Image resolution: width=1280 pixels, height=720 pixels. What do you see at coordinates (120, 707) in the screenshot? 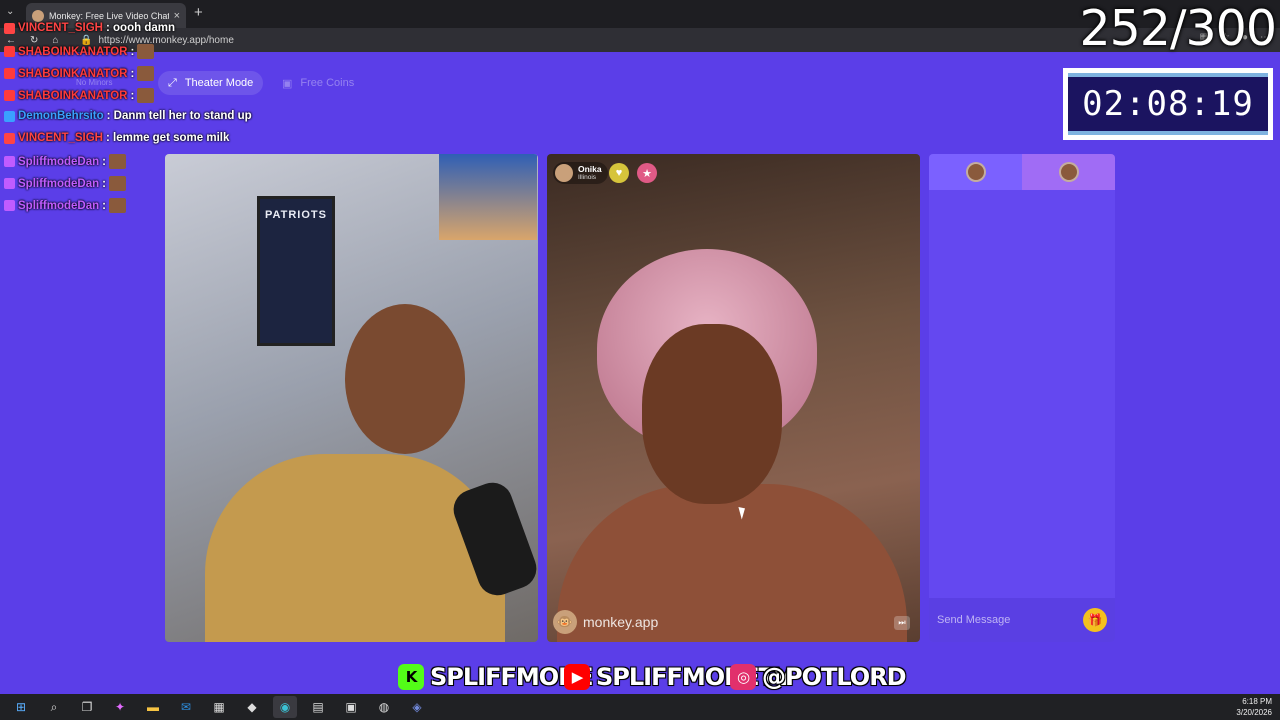
I see `copilot-icon: ✦` at bounding box center [120, 707].